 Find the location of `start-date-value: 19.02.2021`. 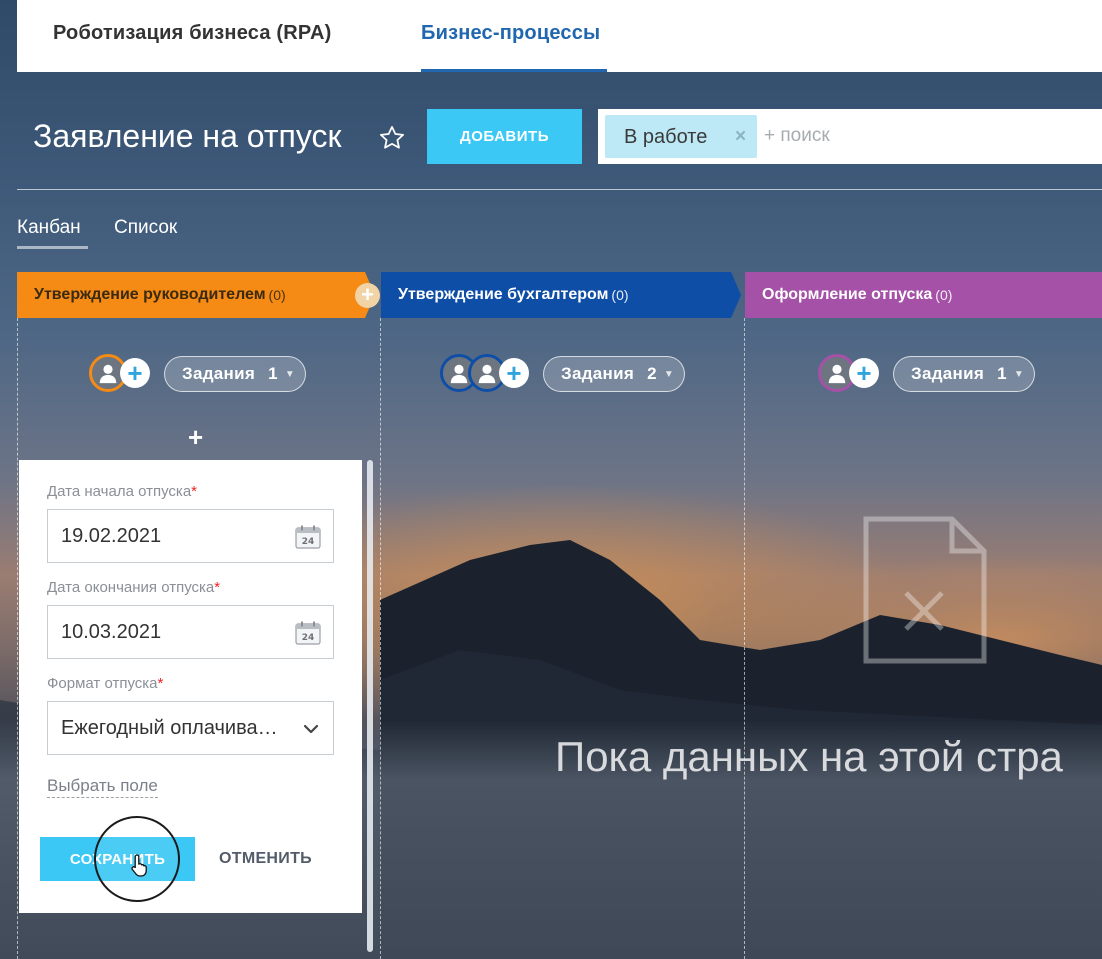

start-date-value: 19.02.2021 is located at coordinates (111, 535).